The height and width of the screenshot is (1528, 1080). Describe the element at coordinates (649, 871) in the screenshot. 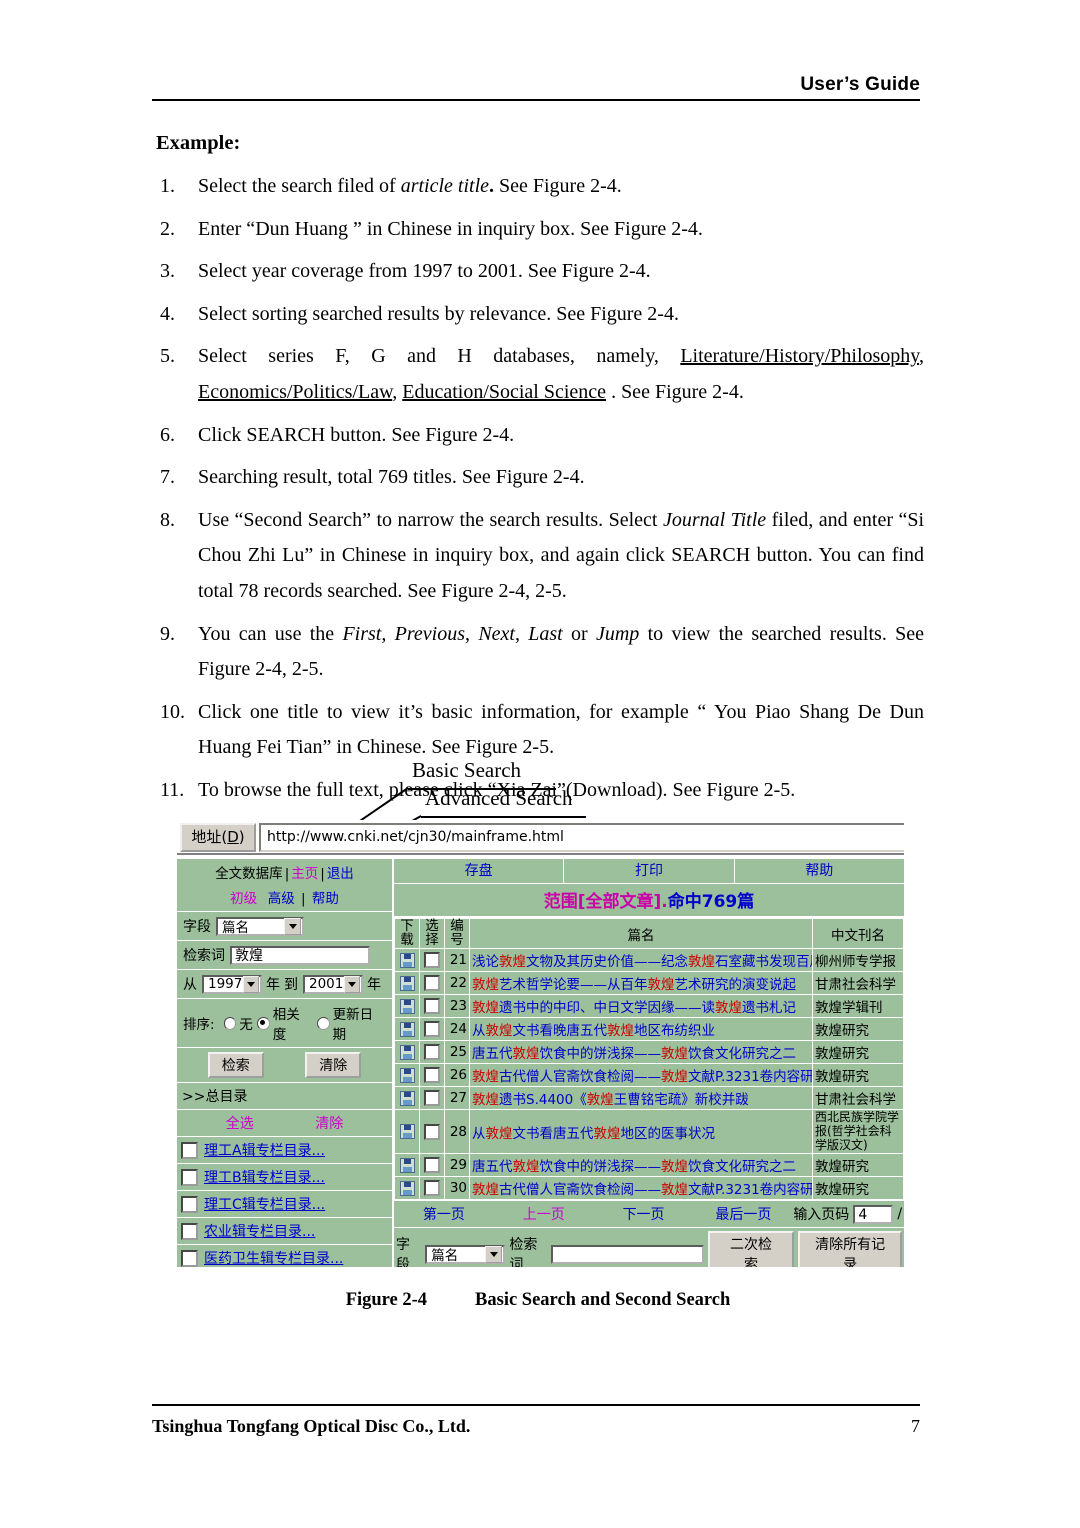

I see `toolbar-print: 打印` at that location.